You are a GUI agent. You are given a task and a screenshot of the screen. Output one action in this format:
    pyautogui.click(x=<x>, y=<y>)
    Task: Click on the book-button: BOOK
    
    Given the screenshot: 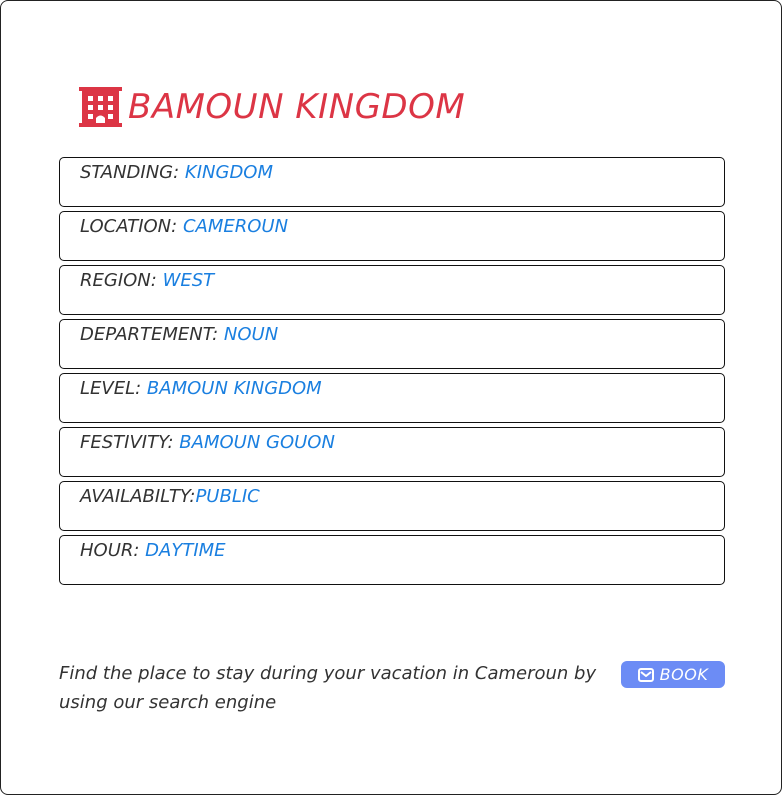 What is the action you would take?
    pyautogui.click(x=673, y=674)
    